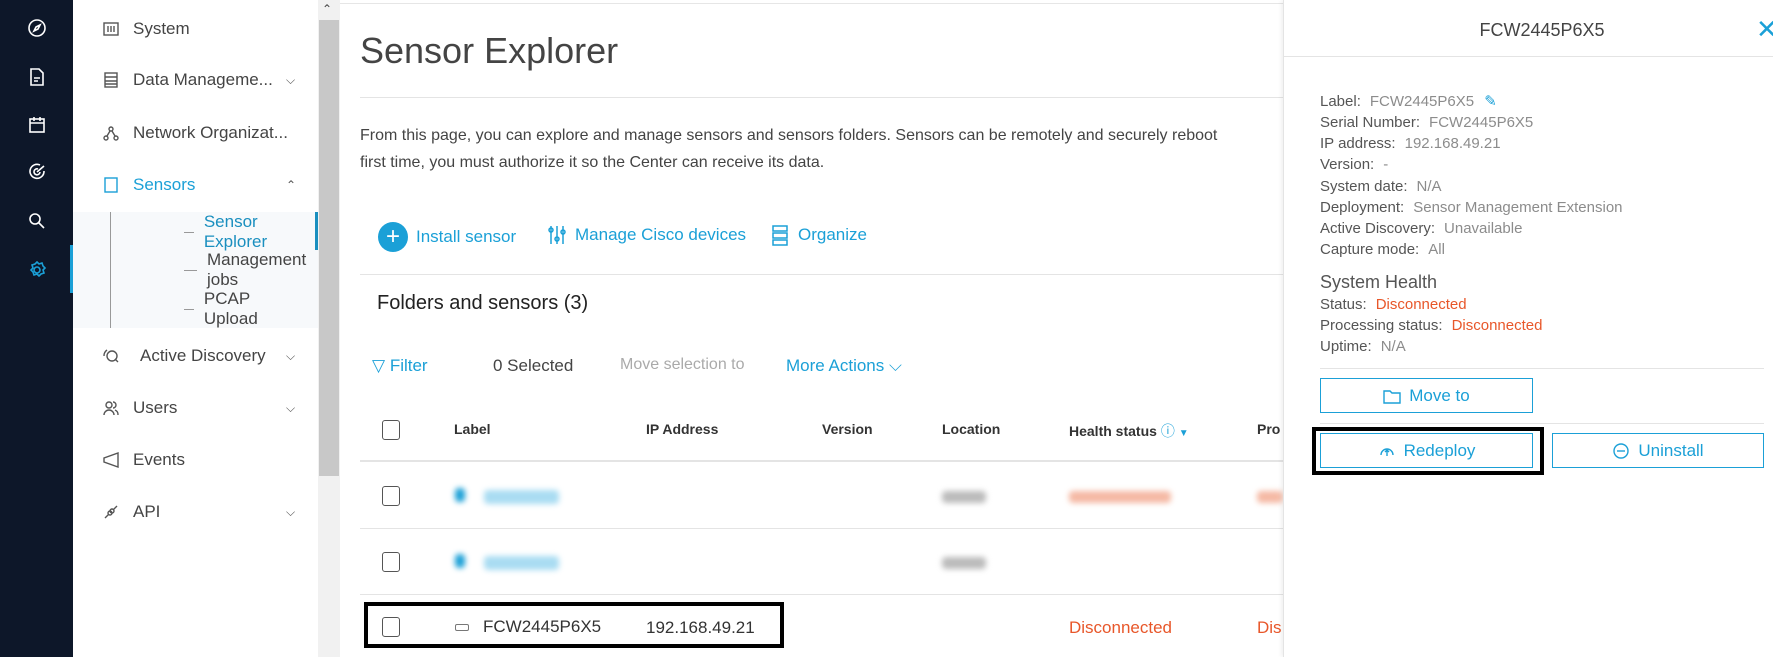  Describe the element at coordinates (447, 237) in the screenshot. I see `install-sensor-button: + Install sensor` at that location.